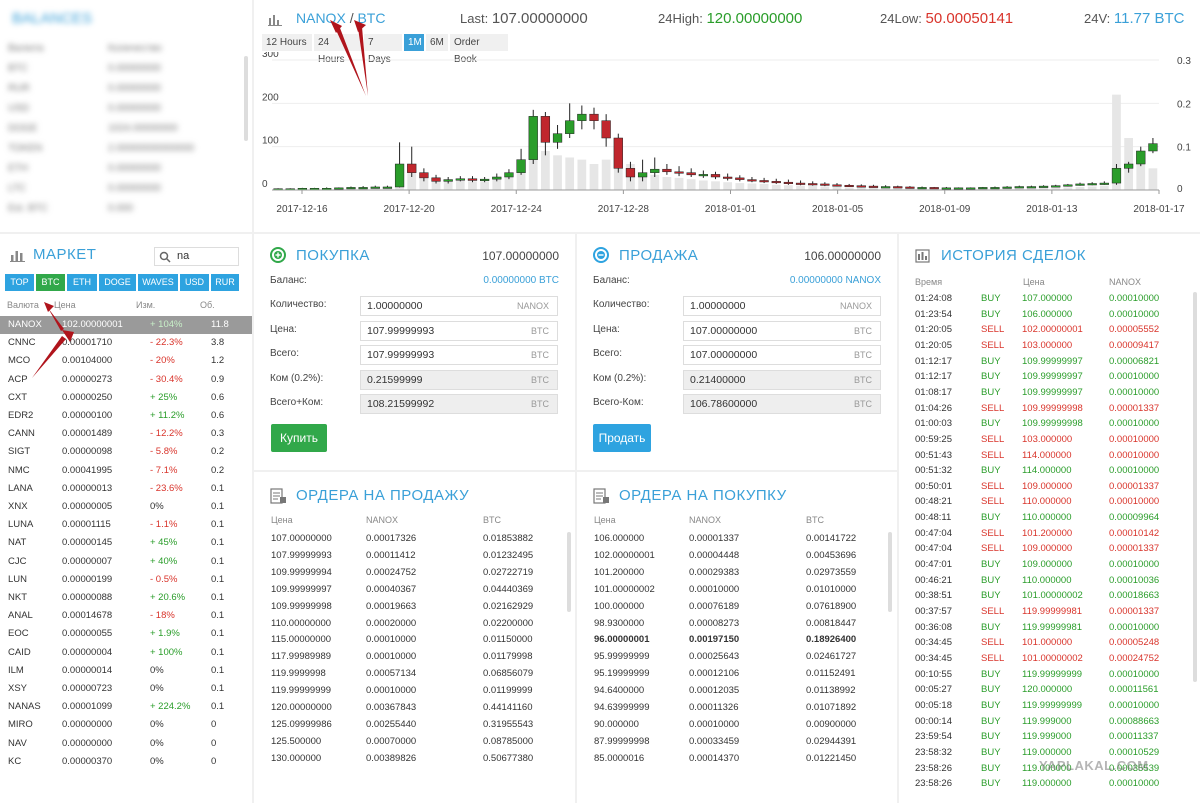  Describe the element at coordinates (727, 556) in the screenshot. I see `order-row: 102.00000001 0.00004448 0.00453696` at that location.